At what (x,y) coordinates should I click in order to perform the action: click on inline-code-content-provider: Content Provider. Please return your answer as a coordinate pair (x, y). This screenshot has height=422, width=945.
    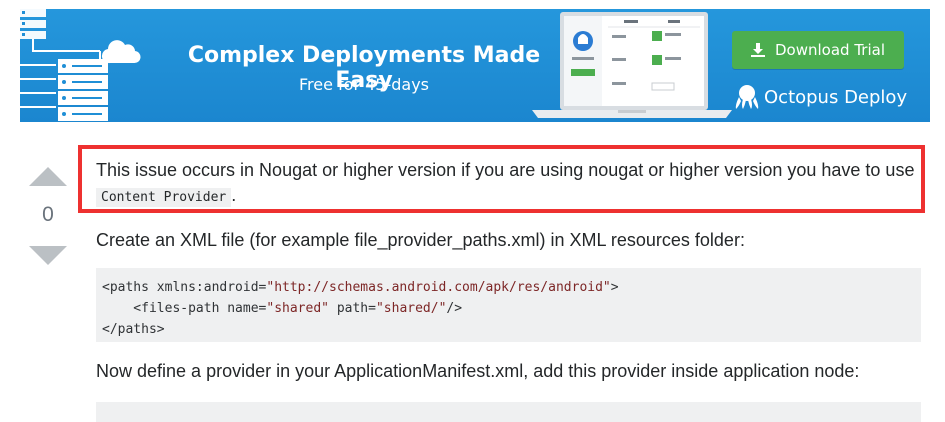
    Looking at the image, I should click on (164, 197).